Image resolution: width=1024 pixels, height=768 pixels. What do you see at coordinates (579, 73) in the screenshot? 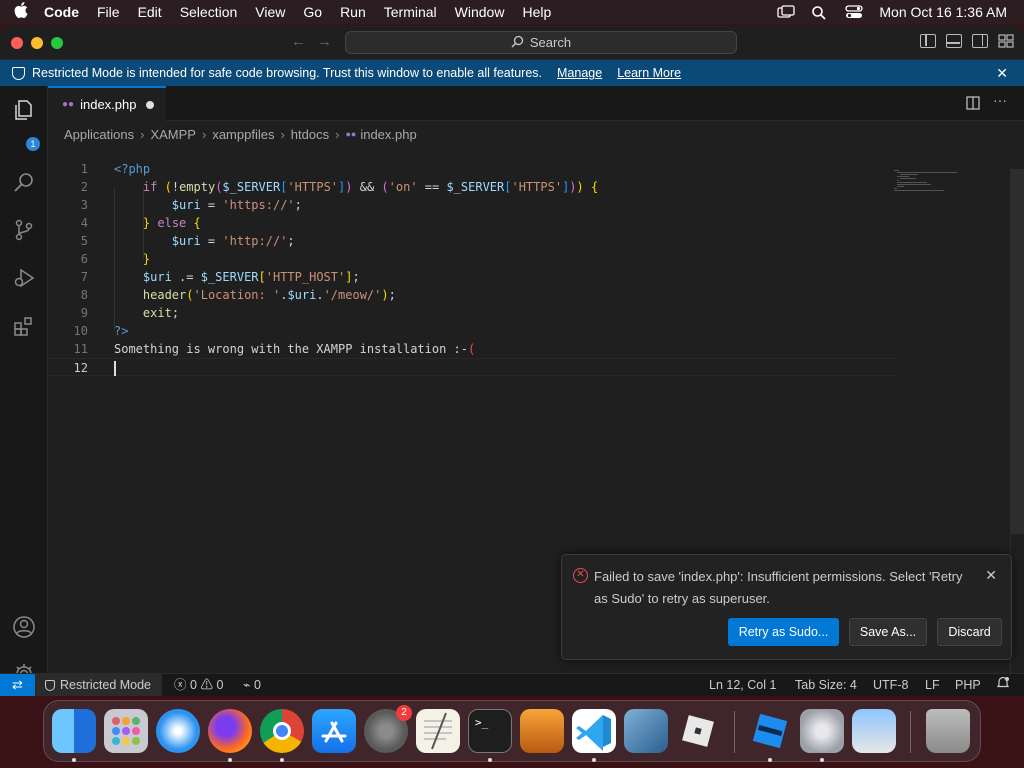
I see `manage-link: Manage` at bounding box center [579, 73].